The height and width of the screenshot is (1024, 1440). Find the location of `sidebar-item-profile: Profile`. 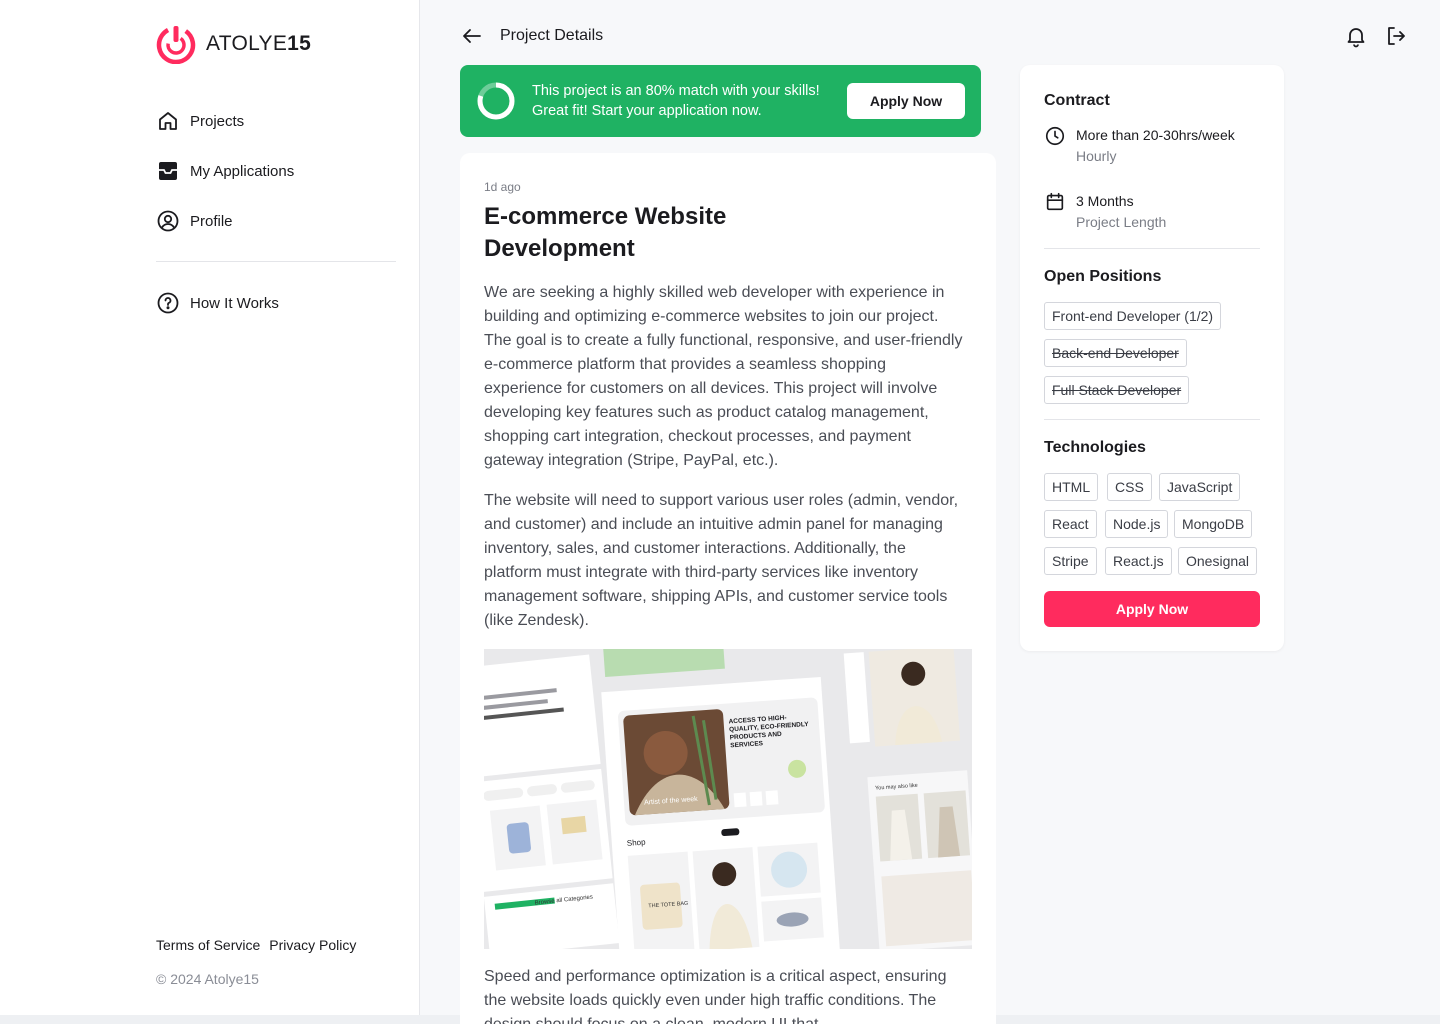

sidebar-item-profile: Profile is located at coordinates (276, 221).